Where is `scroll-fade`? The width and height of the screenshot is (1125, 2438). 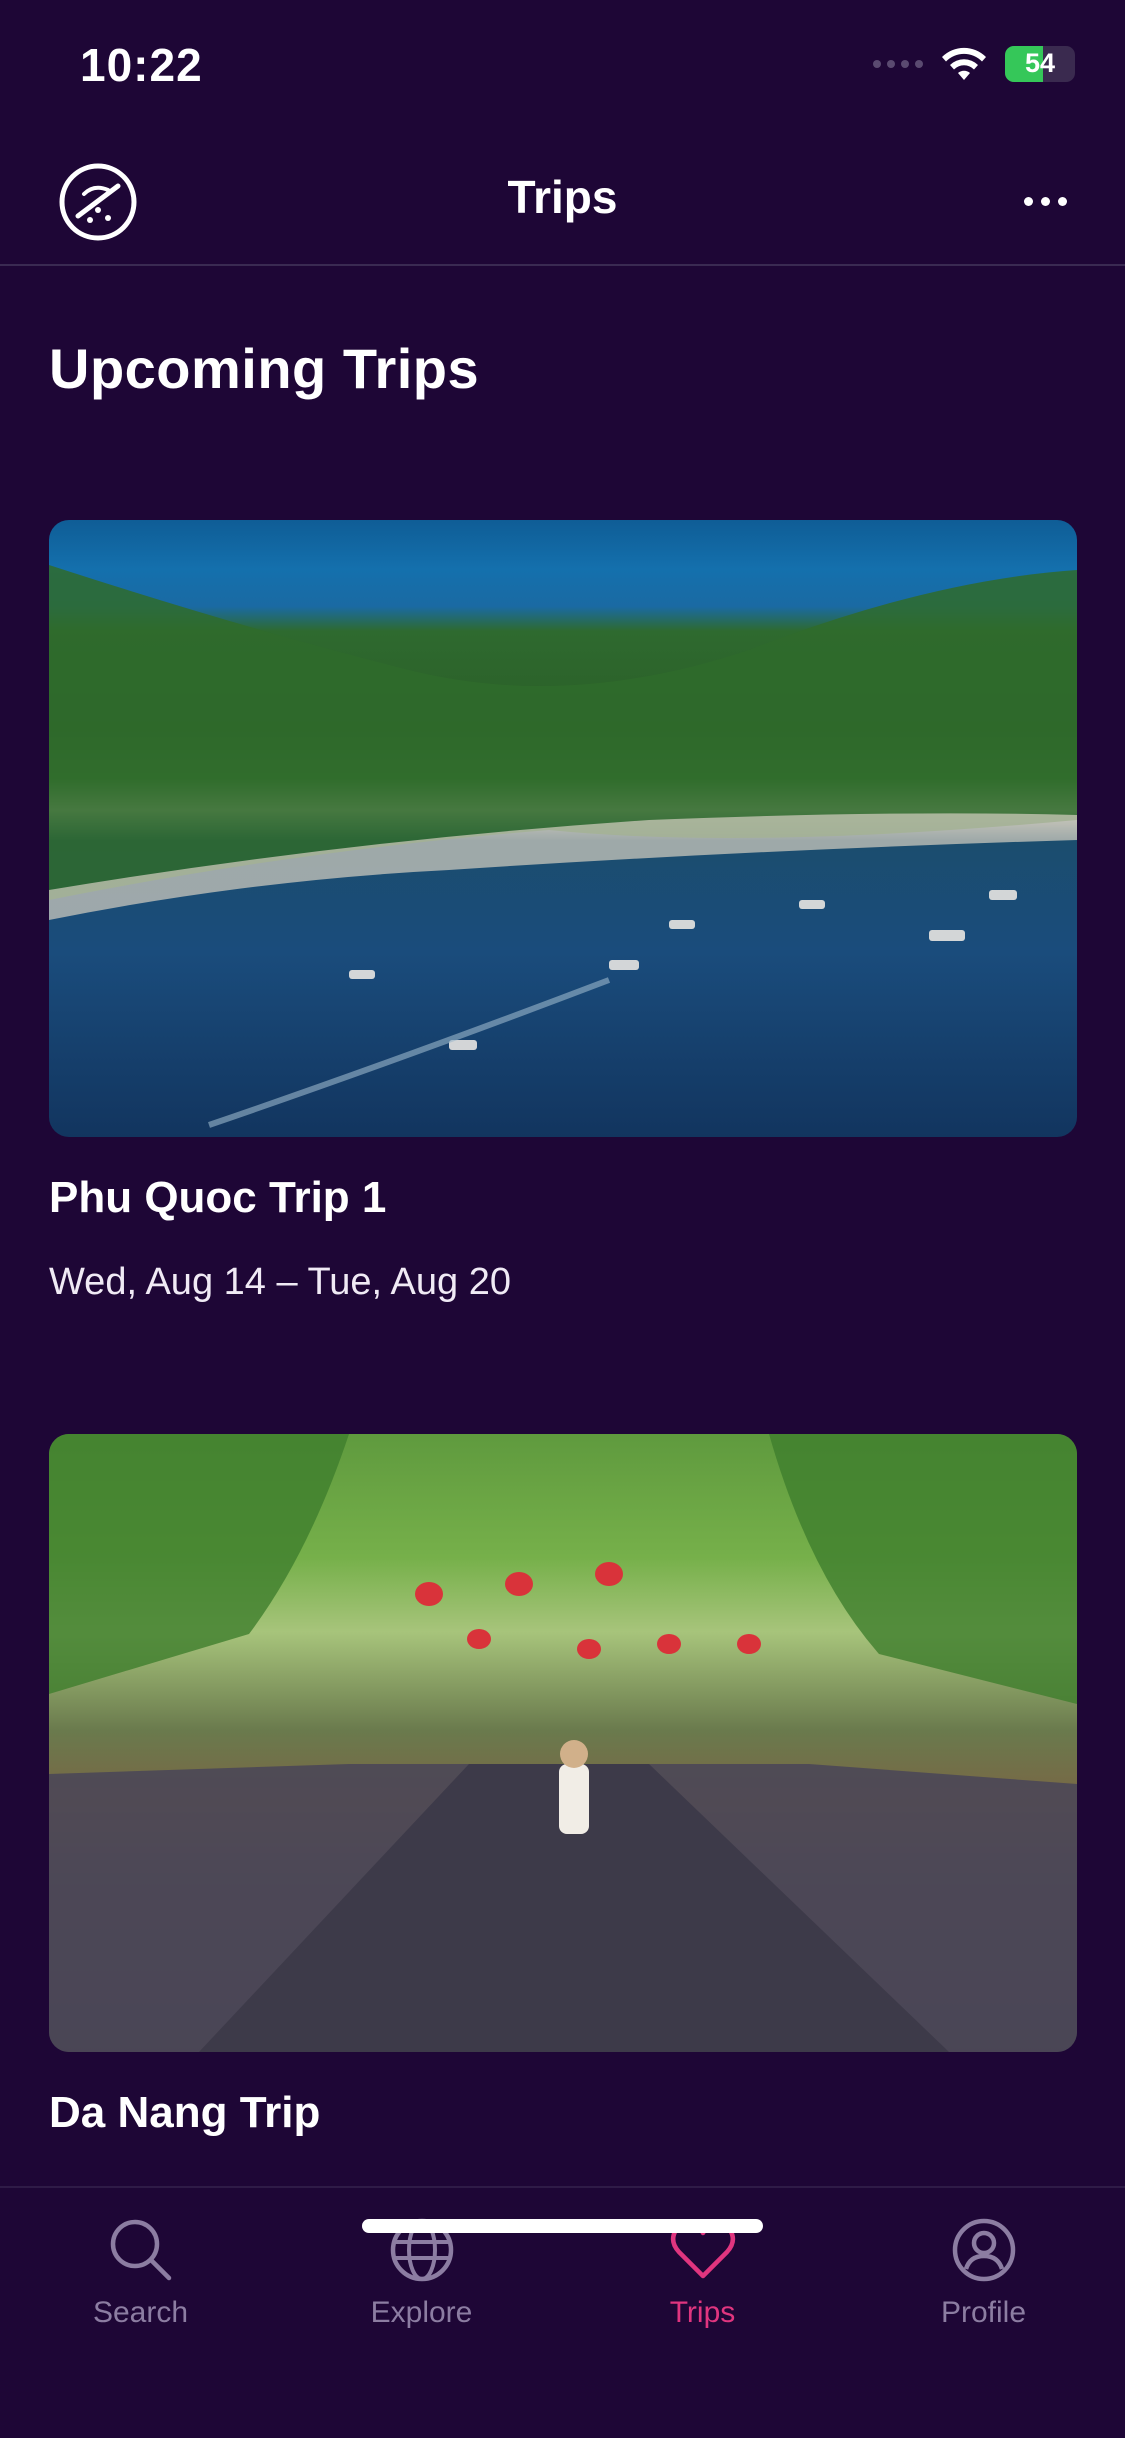
scroll-fade is located at coordinates (562, 2165).